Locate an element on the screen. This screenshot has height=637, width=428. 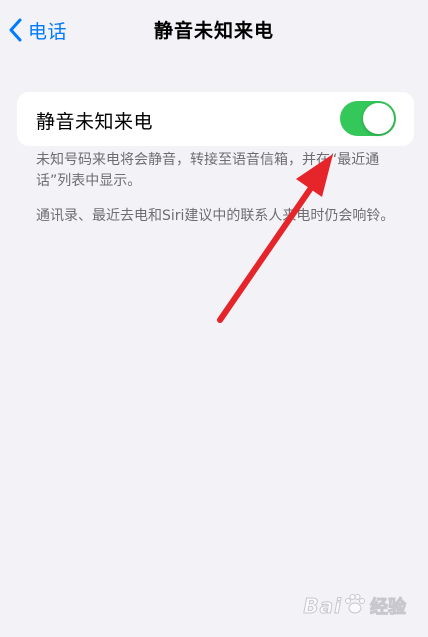
navigation-bar: 电话 静音未知来电 is located at coordinates (214, 30).